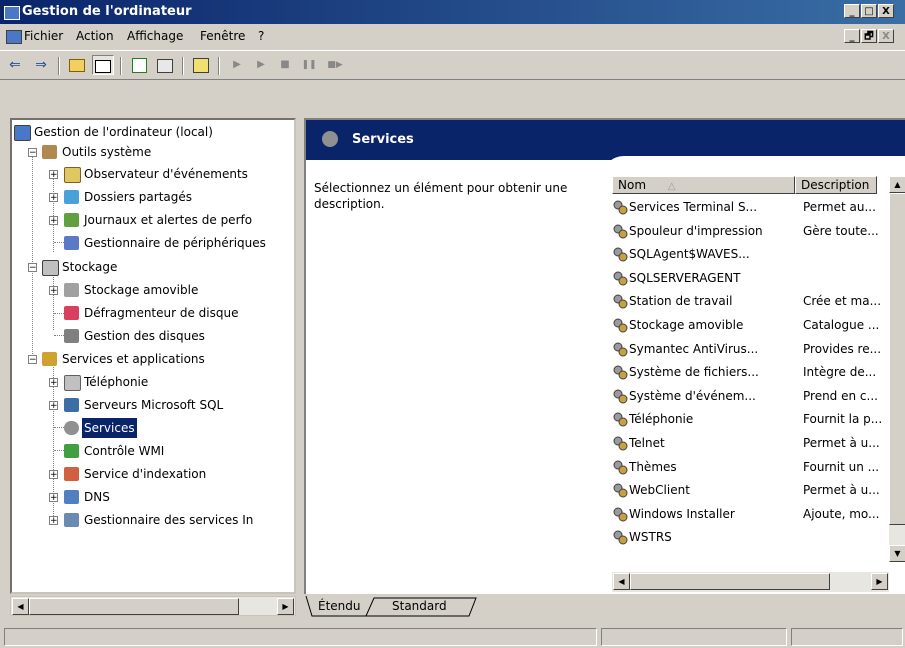 This screenshot has width=905, height=648. I want to click on device-manager-icon, so click(71, 243).